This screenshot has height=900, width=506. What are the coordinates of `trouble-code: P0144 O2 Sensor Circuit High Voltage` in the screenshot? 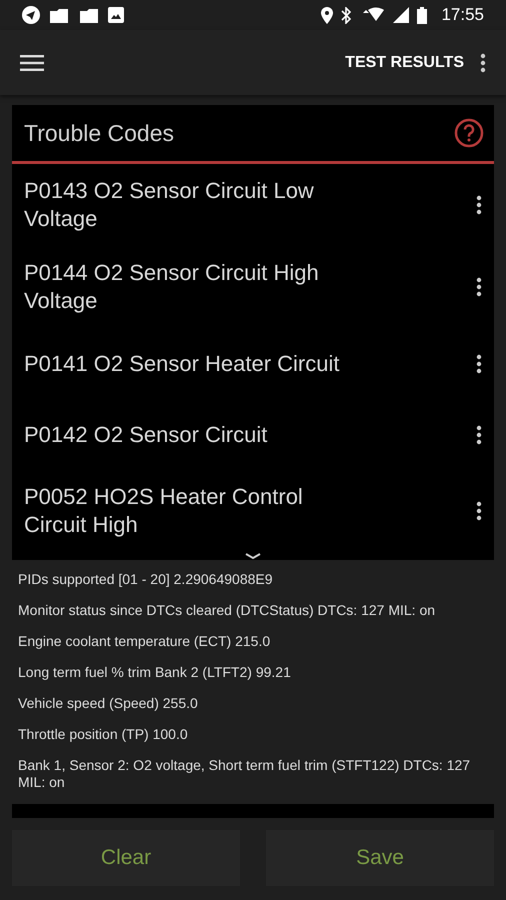 It's located at (196, 287).